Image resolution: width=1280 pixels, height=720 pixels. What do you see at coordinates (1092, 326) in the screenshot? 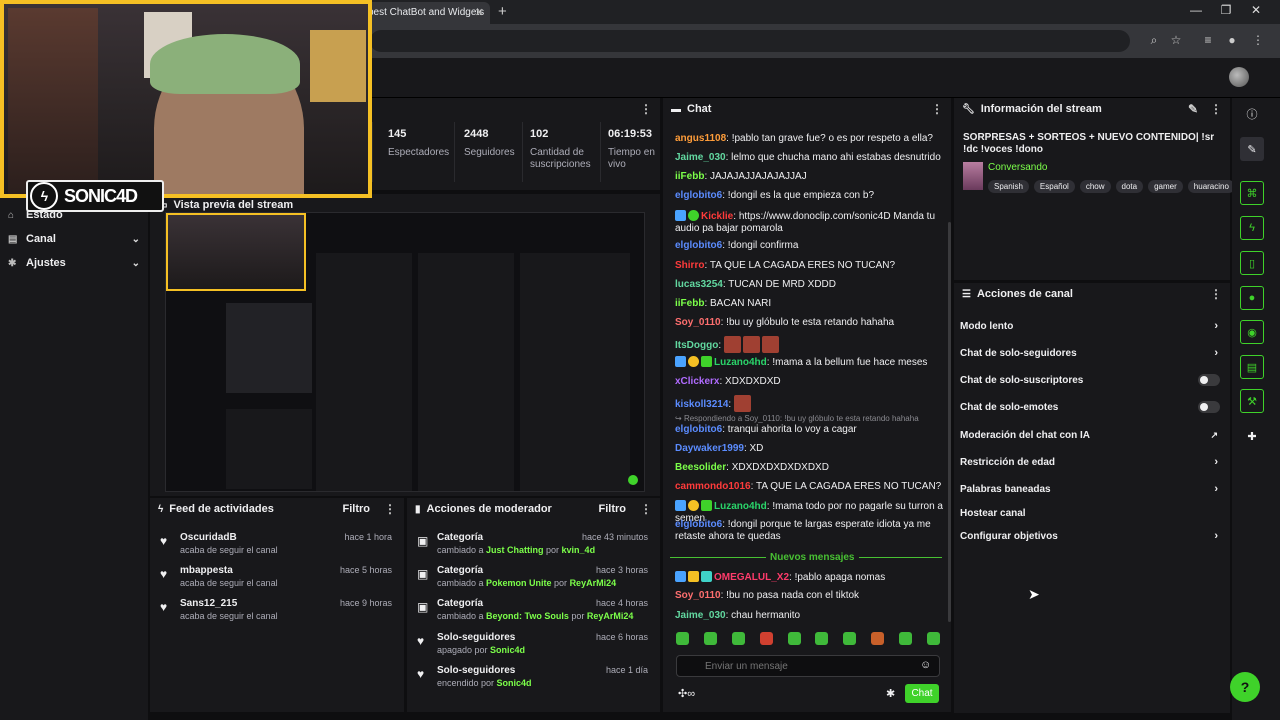
I see `action-slow-mode: Modo lento ›` at bounding box center [1092, 326].